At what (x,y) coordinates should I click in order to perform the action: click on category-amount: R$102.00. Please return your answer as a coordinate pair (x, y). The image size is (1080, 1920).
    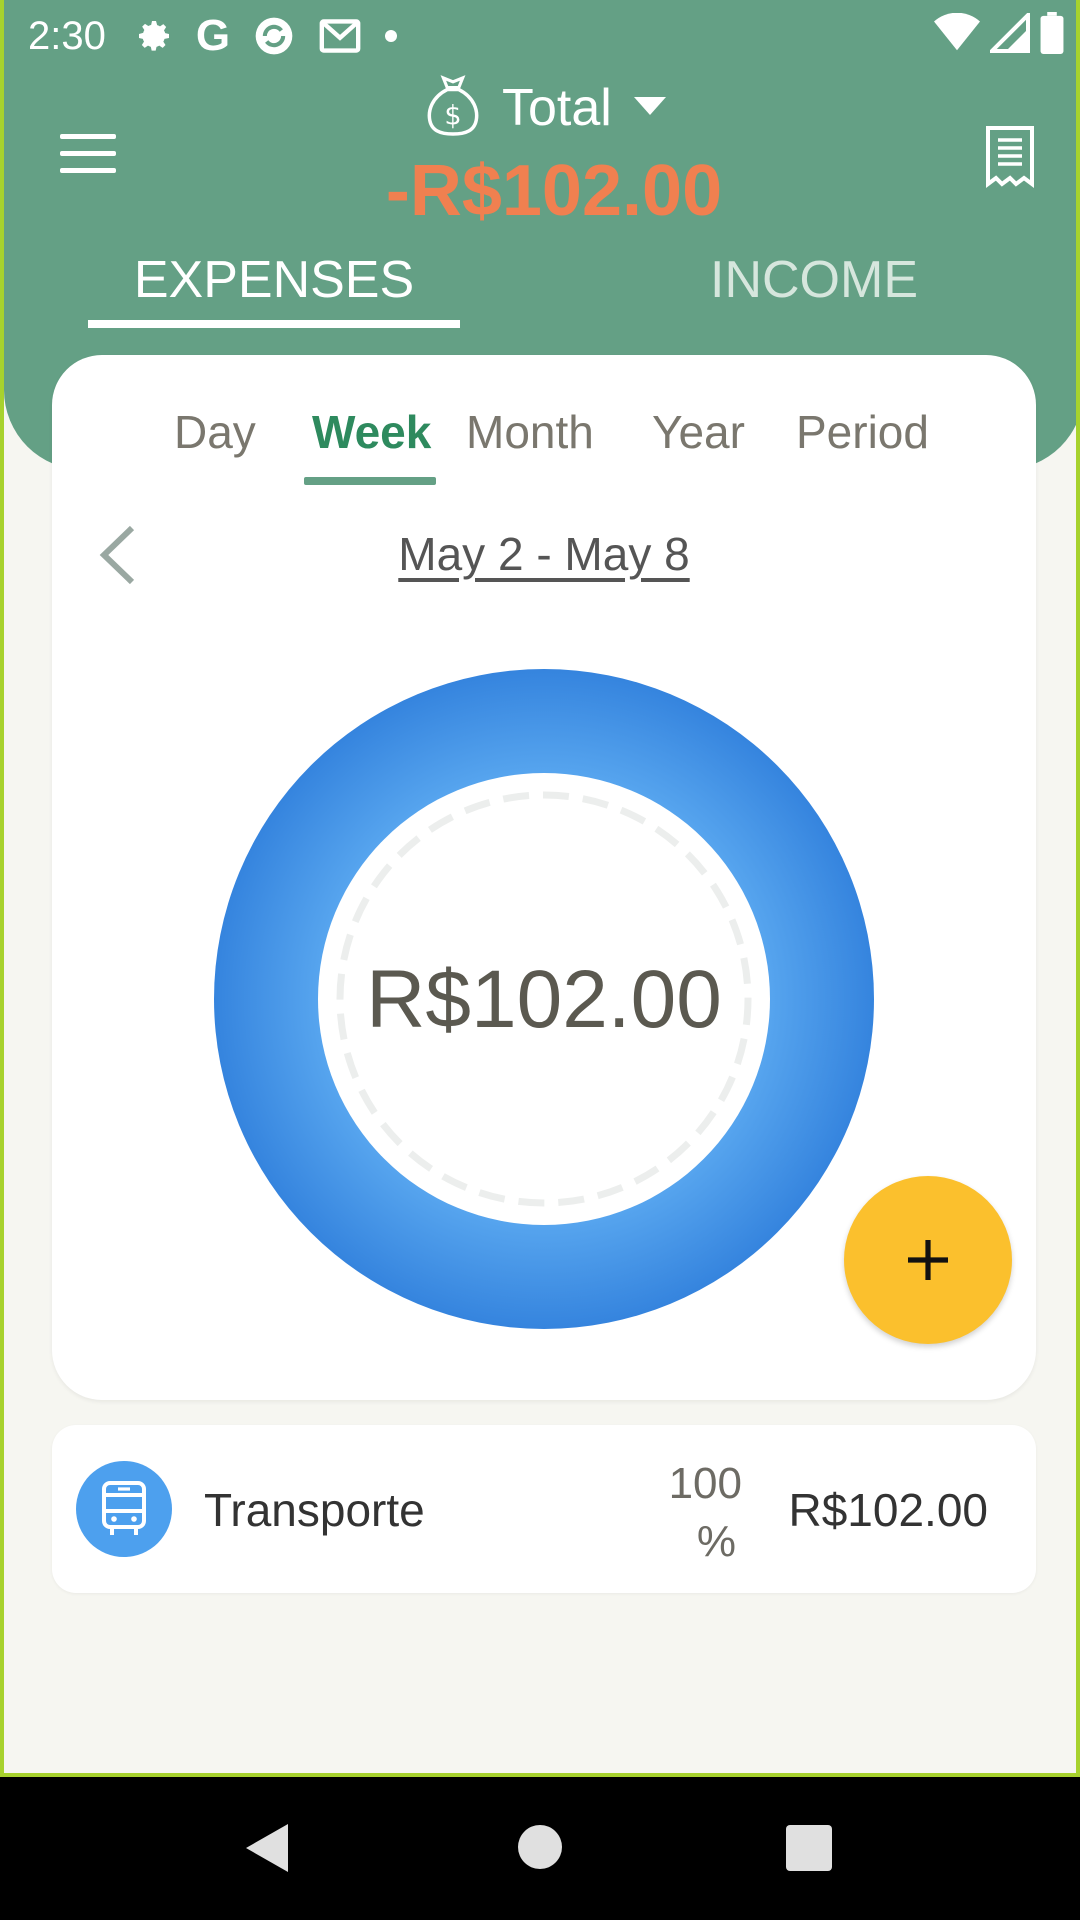
    Looking at the image, I should click on (888, 1510).